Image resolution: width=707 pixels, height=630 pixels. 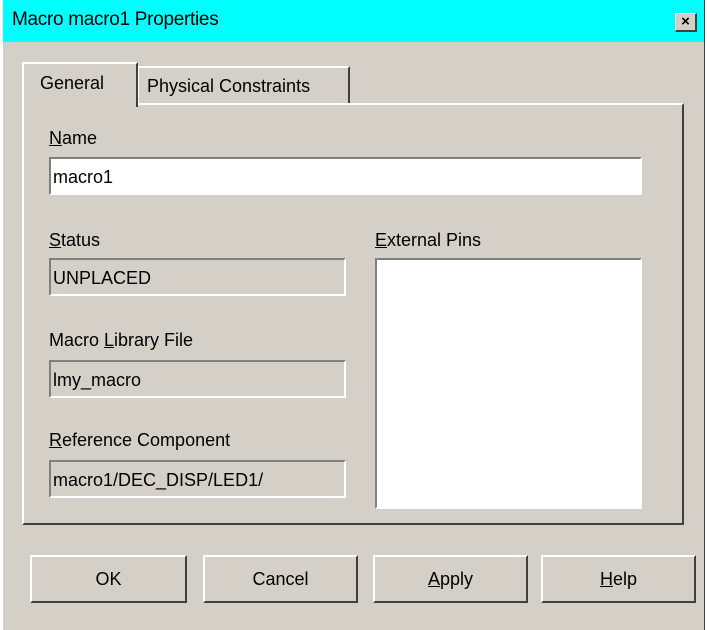 I want to click on name-input: macro1, so click(x=345, y=176).